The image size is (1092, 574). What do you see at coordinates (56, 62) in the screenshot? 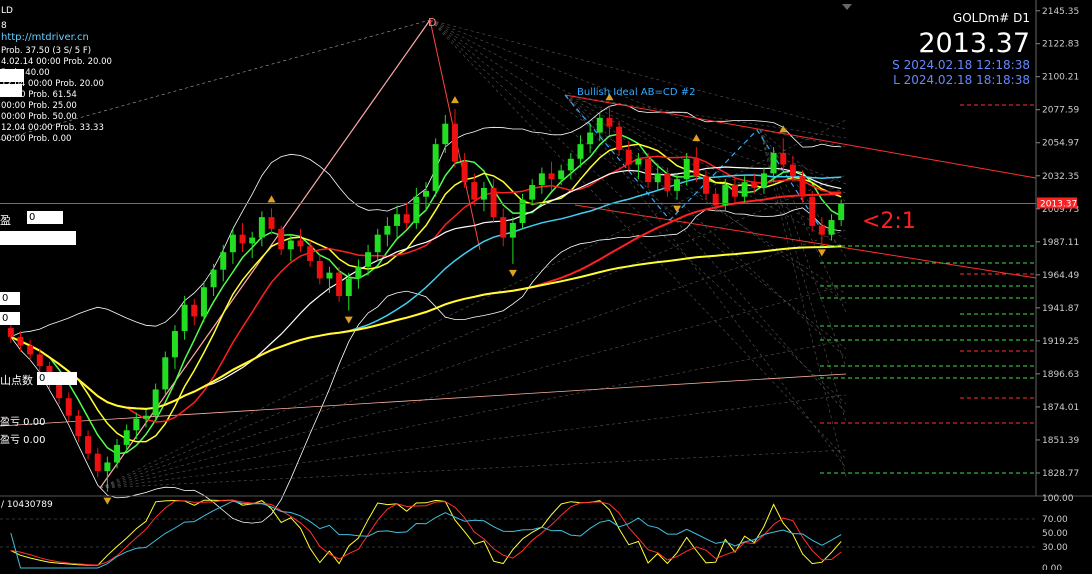
I see `prob-line: 4.02.14 00:00 Prob. 20.00` at bounding box center [56, 62].